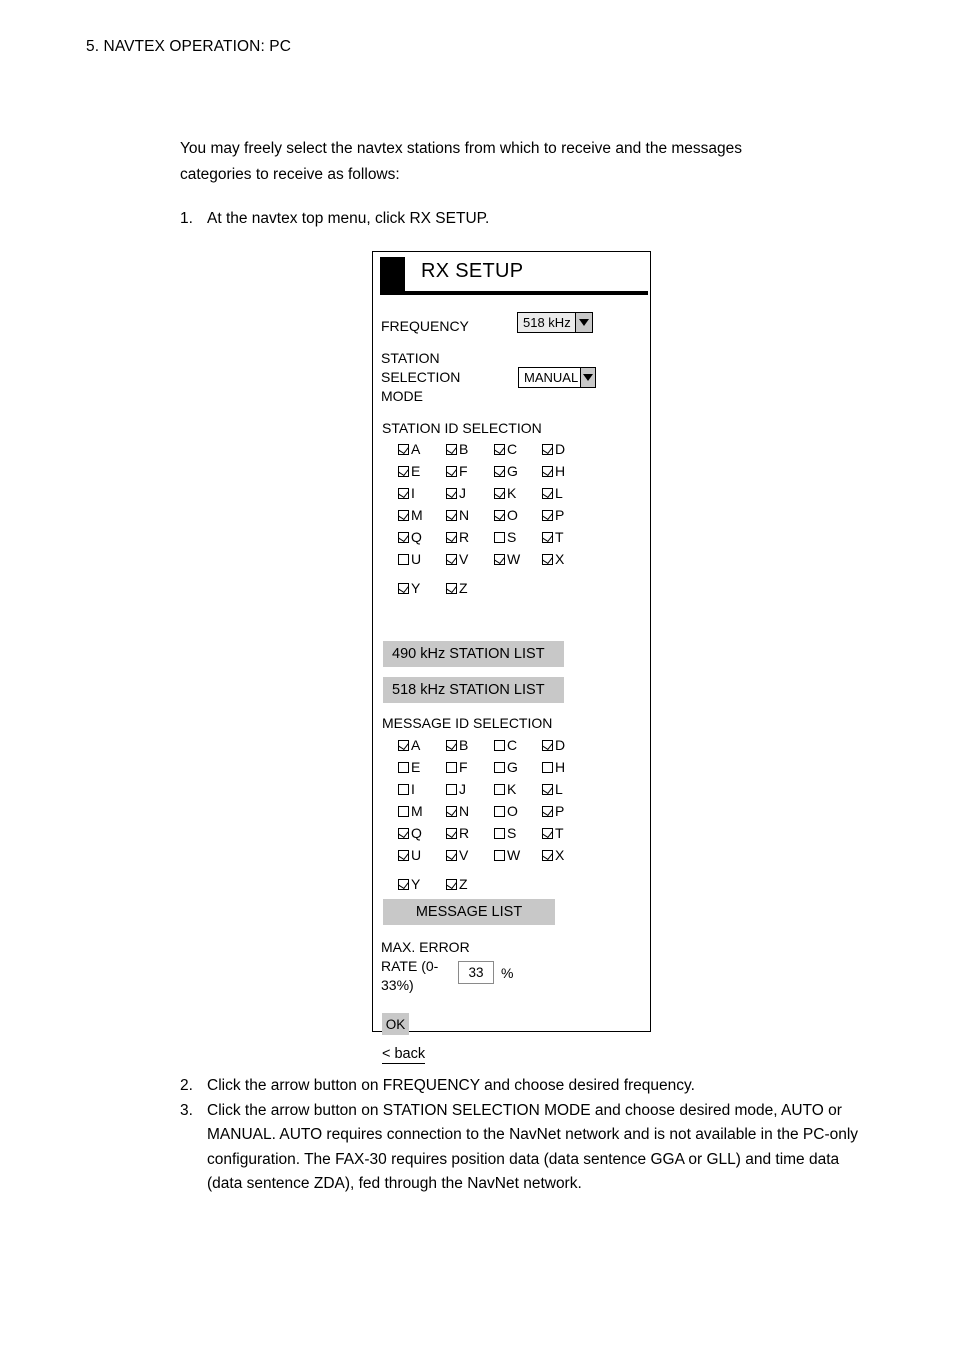 The width and height of the screenshot is (954, 1351). Describe the element at coordinates (566, 833) in the screenshot. I see `message-checkbox-t: T` at that location.